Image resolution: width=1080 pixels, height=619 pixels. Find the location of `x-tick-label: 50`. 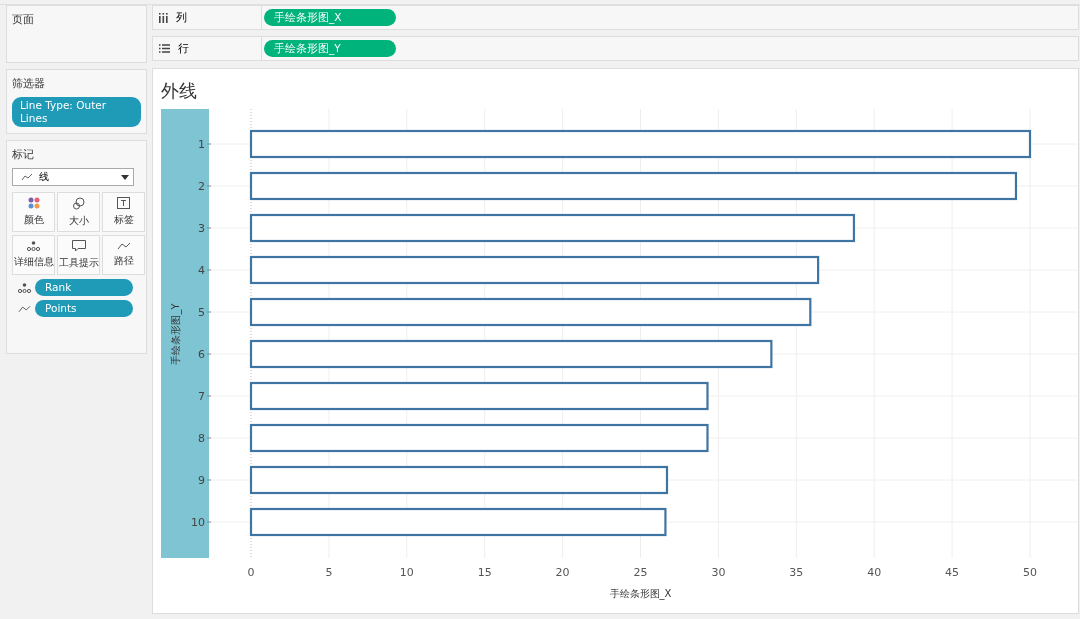

x-tick-label: 50 is located at coordinates (1030, 572).